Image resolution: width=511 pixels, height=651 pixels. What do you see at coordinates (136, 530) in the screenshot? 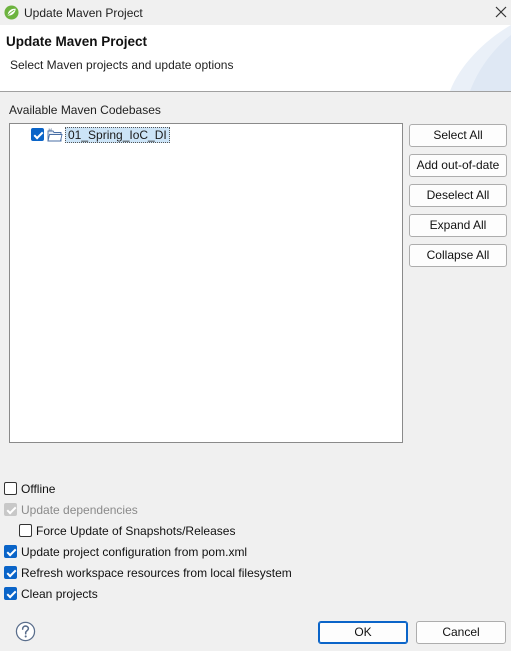
I see `force-update-label: Force Update of Snapshots/Releases` at bounding box center [136, 530].